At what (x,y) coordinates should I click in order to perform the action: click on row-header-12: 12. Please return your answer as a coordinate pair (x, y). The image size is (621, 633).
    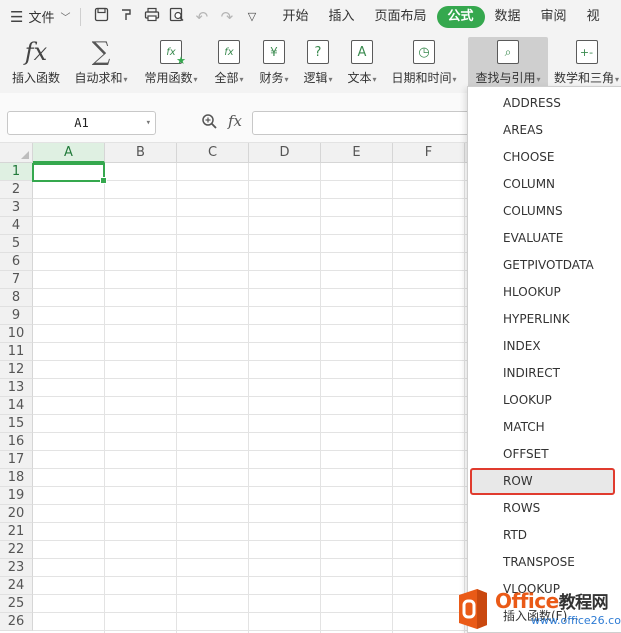
    Looking at the image, I should click on (16, 370).